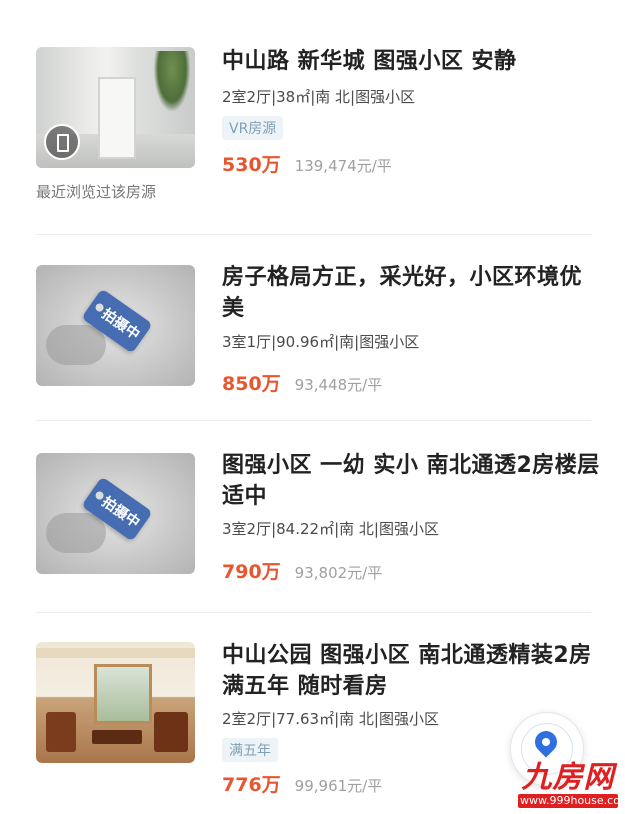 The height and width of the screenshot is (814, 625). Describe the element at coordinates (251, 785) in the screenshot. I see `listing-price: 776万` at that location.